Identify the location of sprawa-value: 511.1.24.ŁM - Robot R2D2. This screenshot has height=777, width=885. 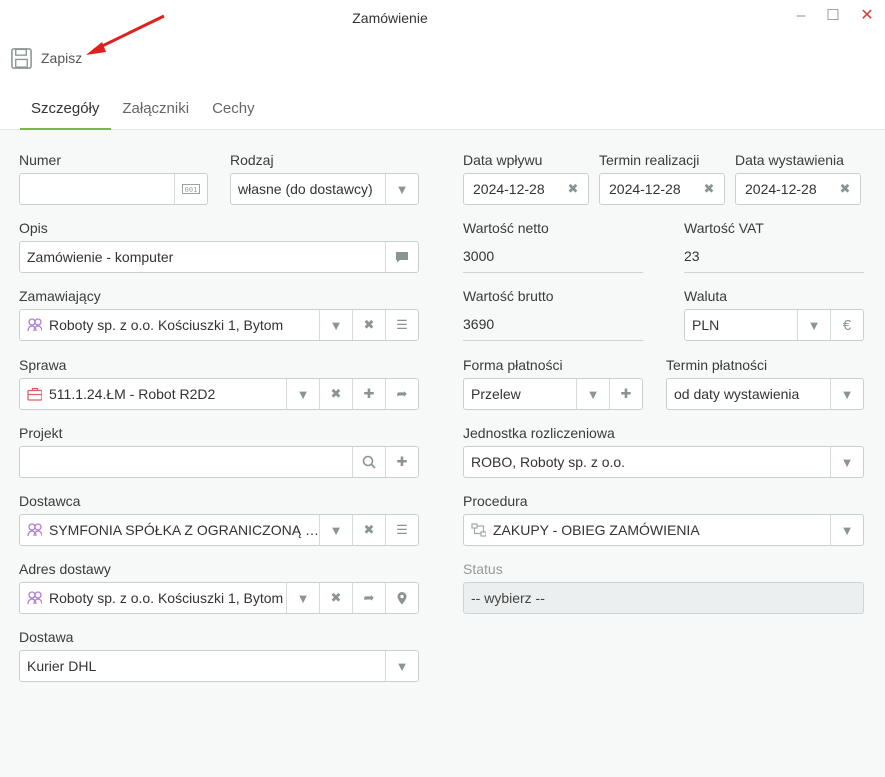
(132, 394).